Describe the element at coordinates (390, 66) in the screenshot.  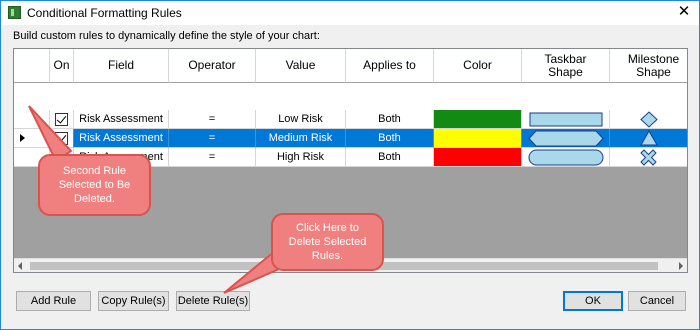
I see `column-header-applies-to: Applies to` at that location.